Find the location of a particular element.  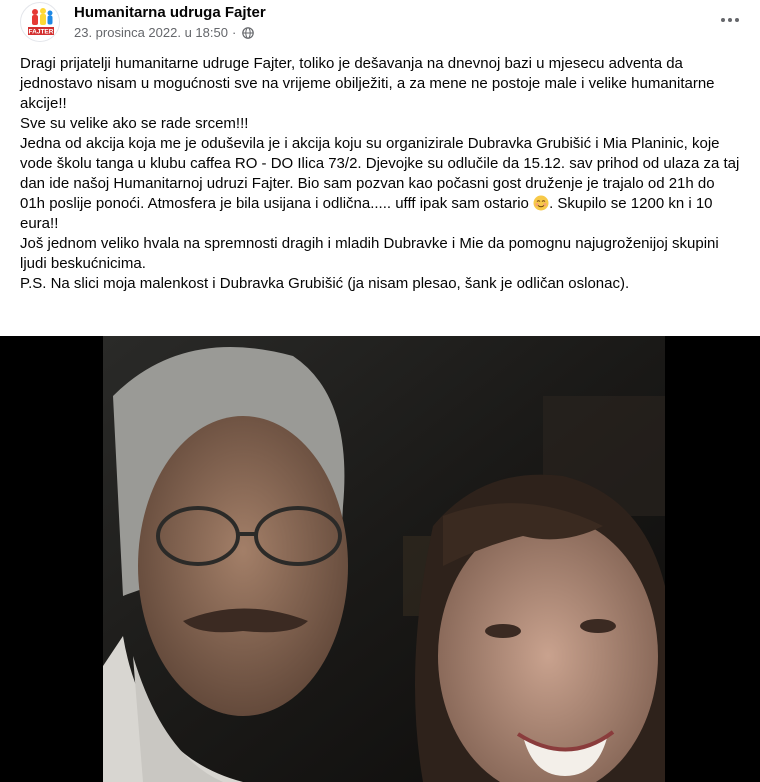

more-options-icon is located at coordinates (730, 20).